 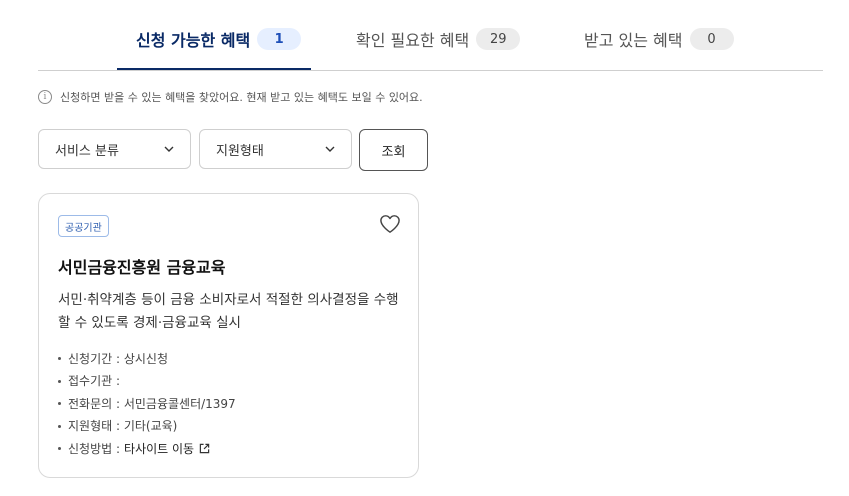 I want to click on benefit-tabs: 신청 가능한 혜택 1 확인 필요한 혜택 29 받고 있는 혜택 0, so click(x=430, y=35).